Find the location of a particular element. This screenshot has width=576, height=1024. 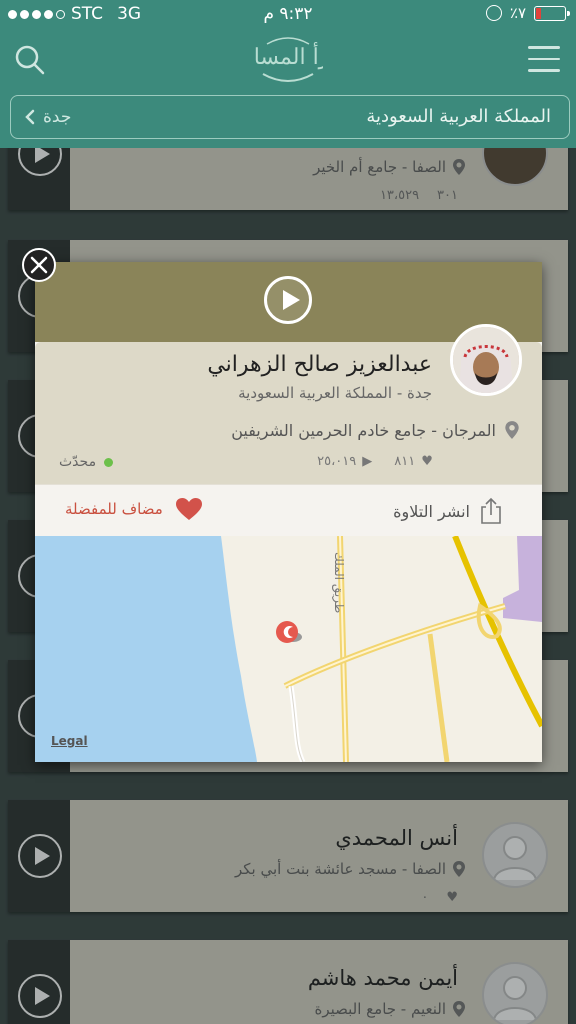

logo-text: أقرأ المساجد is located at coordinates (288, 55).